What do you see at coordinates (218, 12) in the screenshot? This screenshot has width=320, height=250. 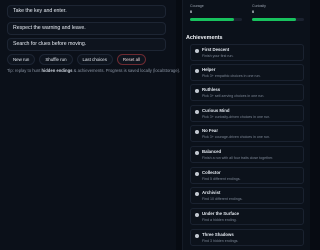 I see `stat-courage: Courage 0` at bounding box center [218, 12].